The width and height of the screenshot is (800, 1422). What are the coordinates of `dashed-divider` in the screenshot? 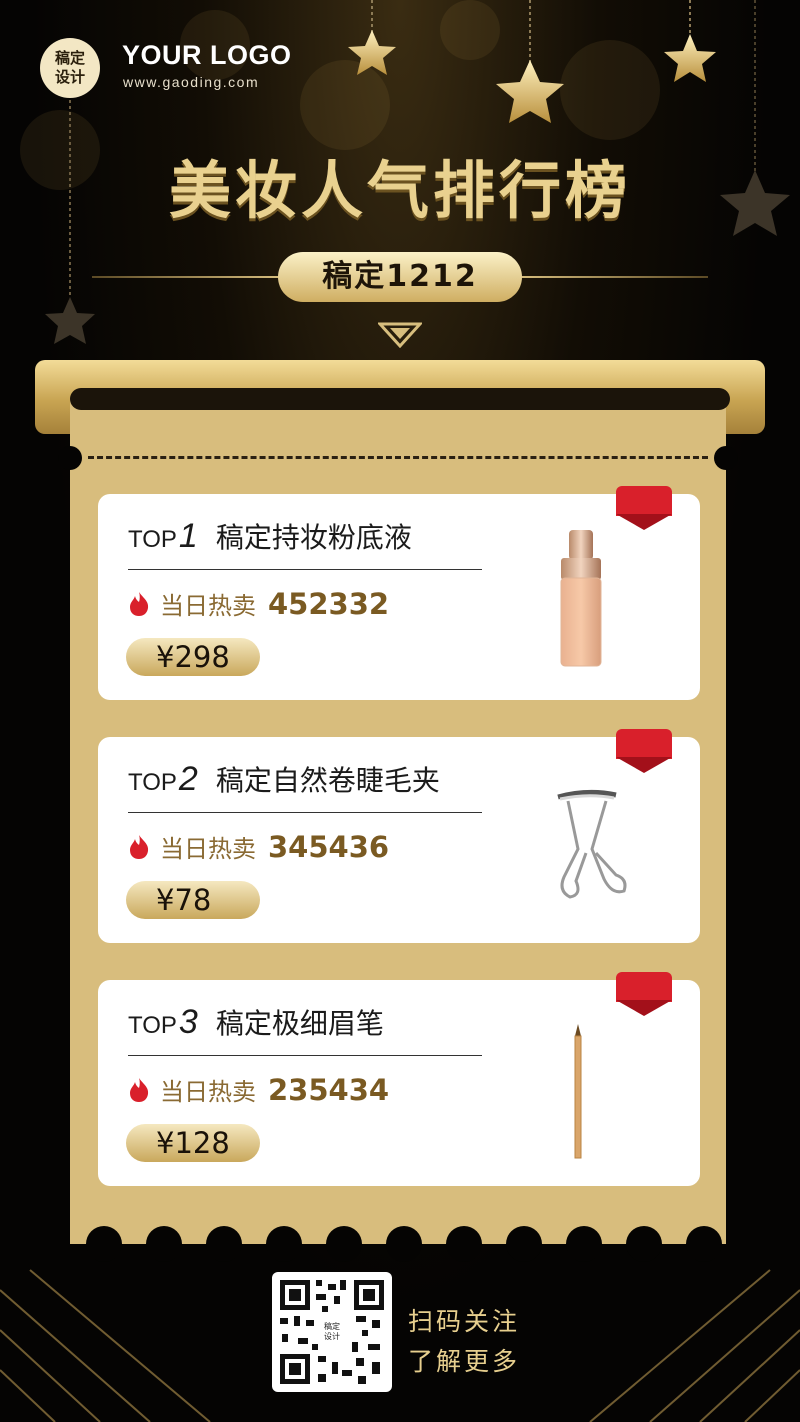 It's located at (398, 457).